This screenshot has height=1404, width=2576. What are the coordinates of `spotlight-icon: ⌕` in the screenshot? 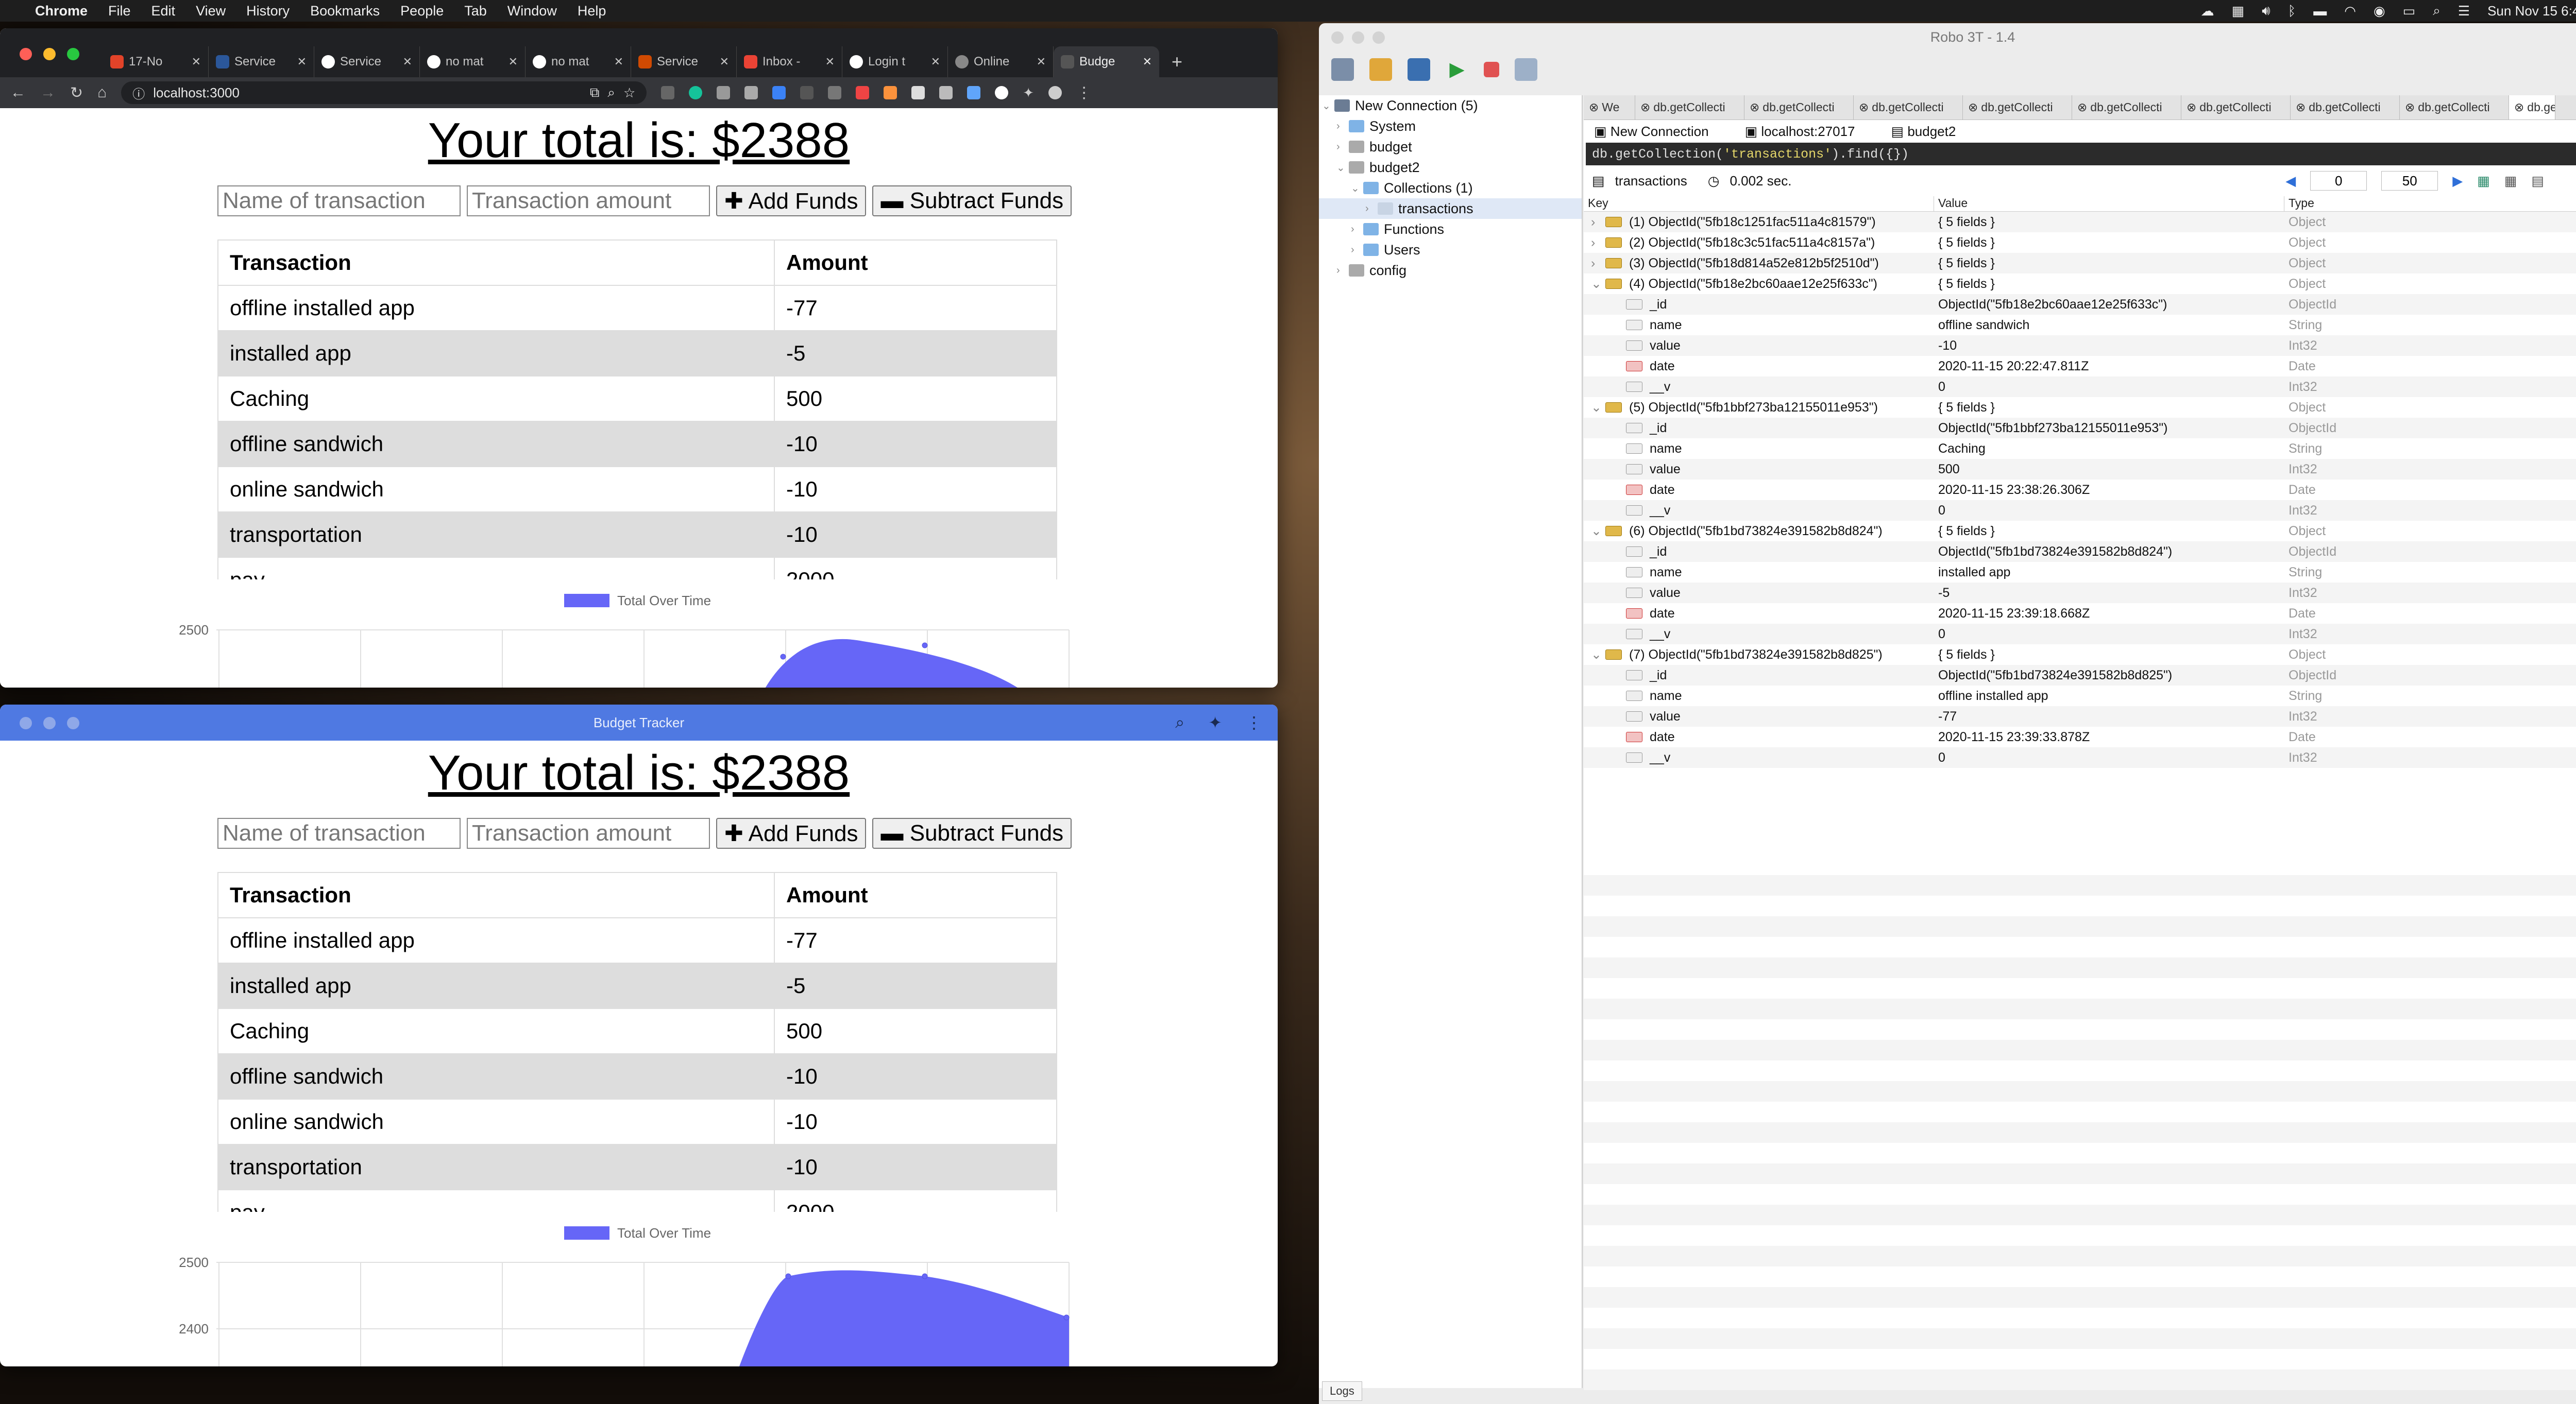 It's located at (2437, 11).